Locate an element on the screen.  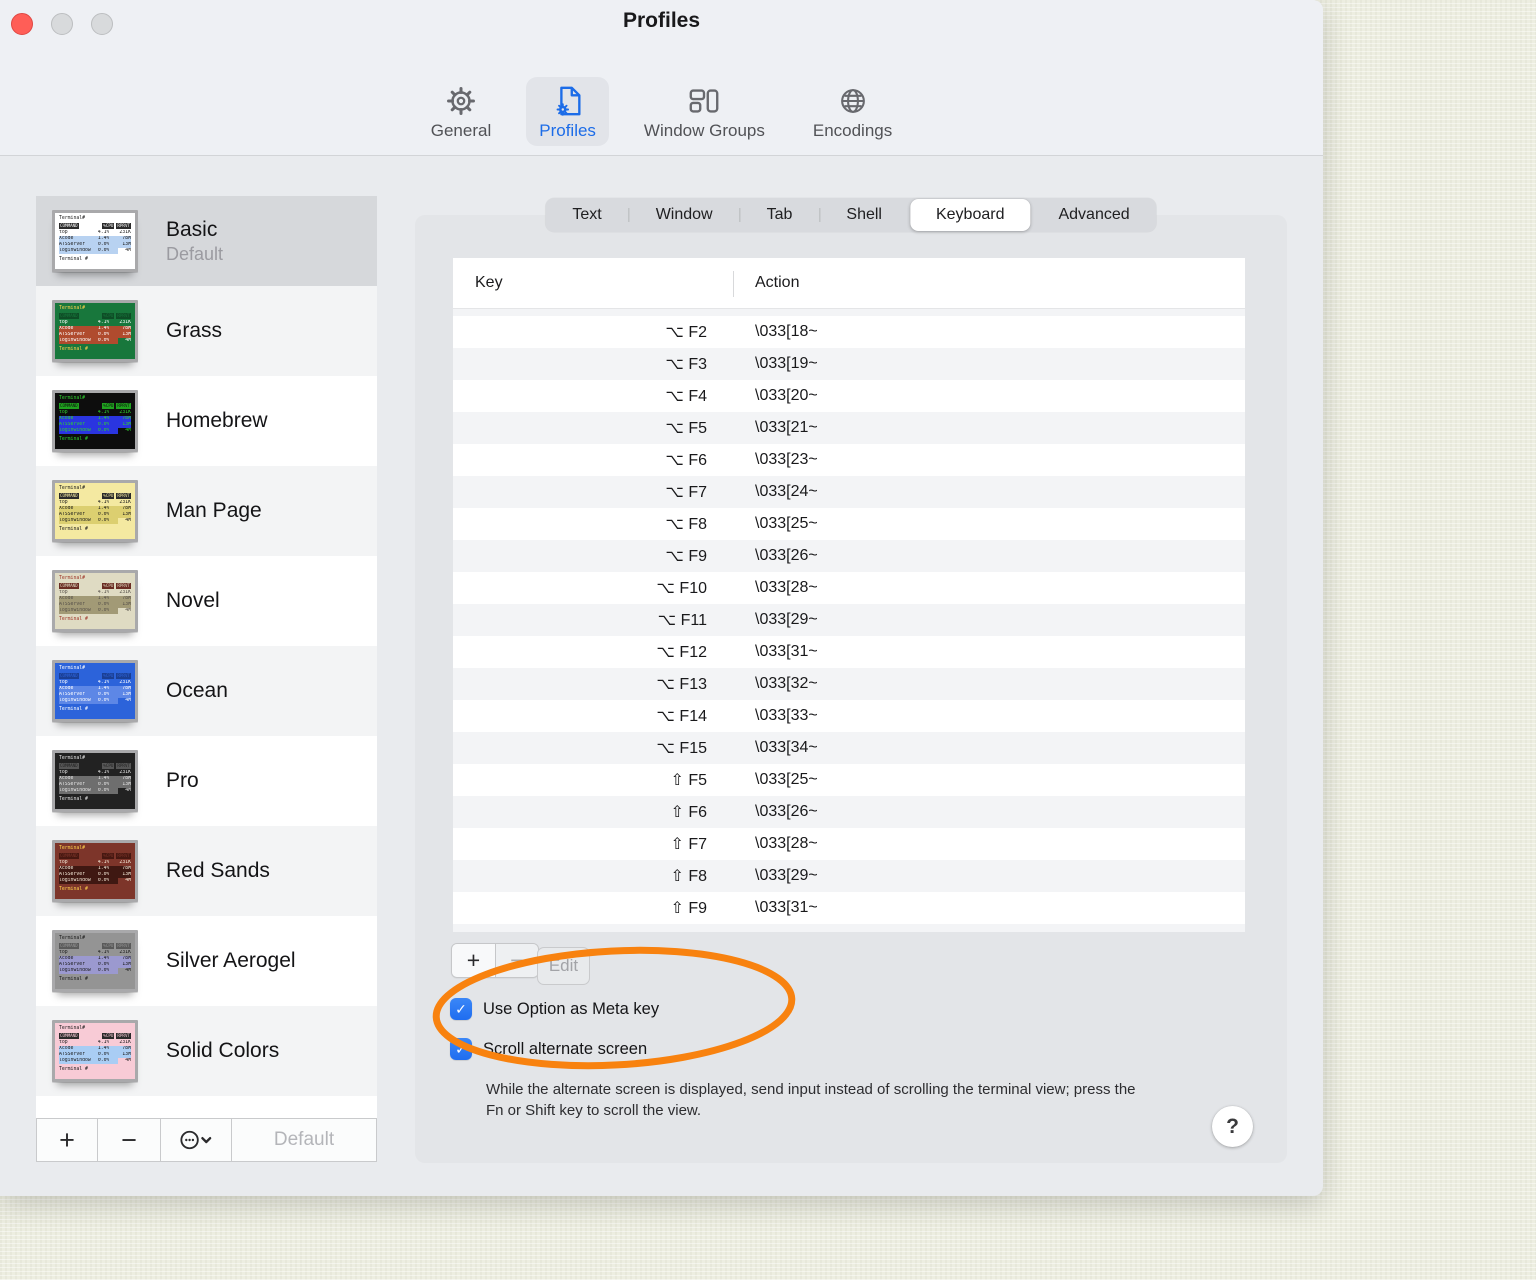
use-option-as-meta-key-checkbox: ✓ Use Option as Meta key is located at coordinates (554, 1009).